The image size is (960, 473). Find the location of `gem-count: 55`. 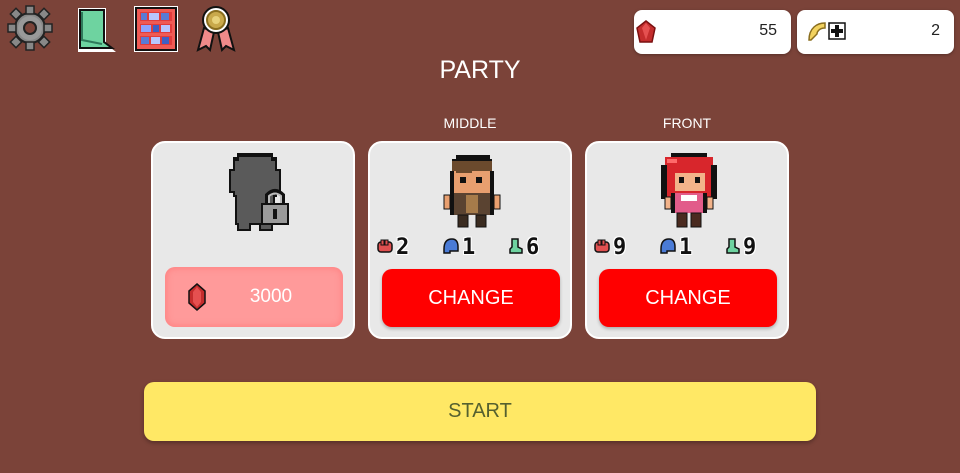

gem-count: 55 is located at coordinates (768, 30).